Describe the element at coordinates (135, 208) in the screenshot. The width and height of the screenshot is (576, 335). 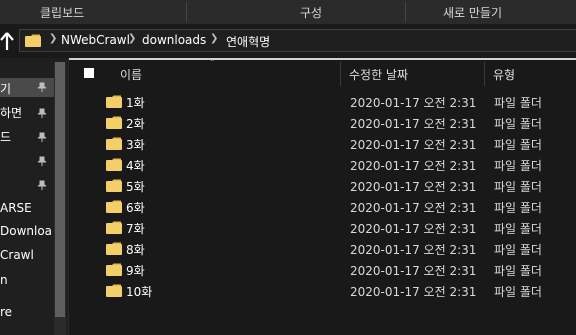
I see `file-name: 6화` at that location.